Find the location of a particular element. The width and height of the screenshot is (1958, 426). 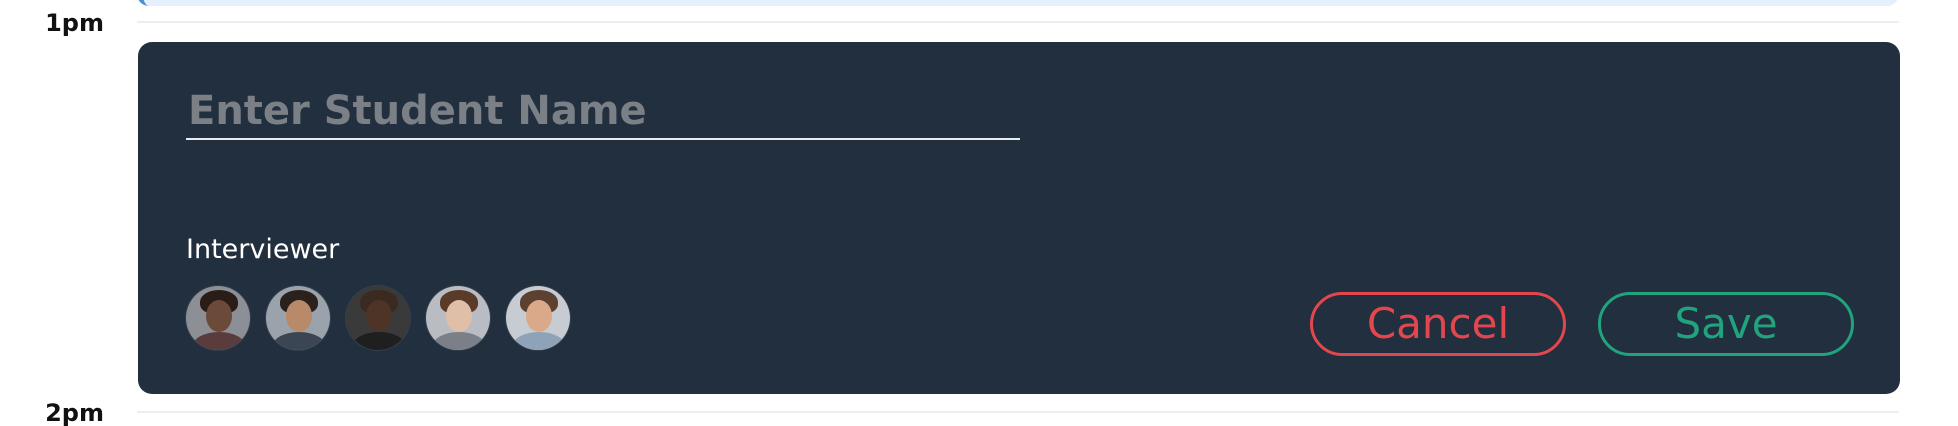

student-name-input is located at coordinates (603, 112).